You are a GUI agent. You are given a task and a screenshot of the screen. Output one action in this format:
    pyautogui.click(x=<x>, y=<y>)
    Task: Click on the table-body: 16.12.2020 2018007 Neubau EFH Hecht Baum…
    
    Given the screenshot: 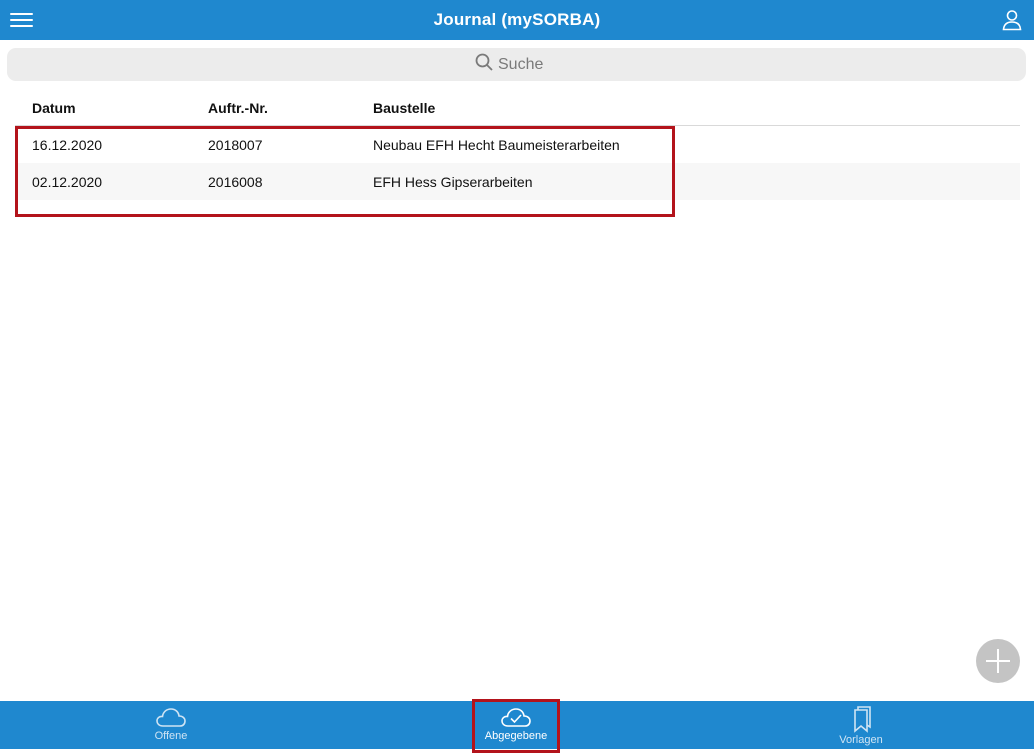 What is the action you would take?
    pyautogui.click(x=517, y=163)
    